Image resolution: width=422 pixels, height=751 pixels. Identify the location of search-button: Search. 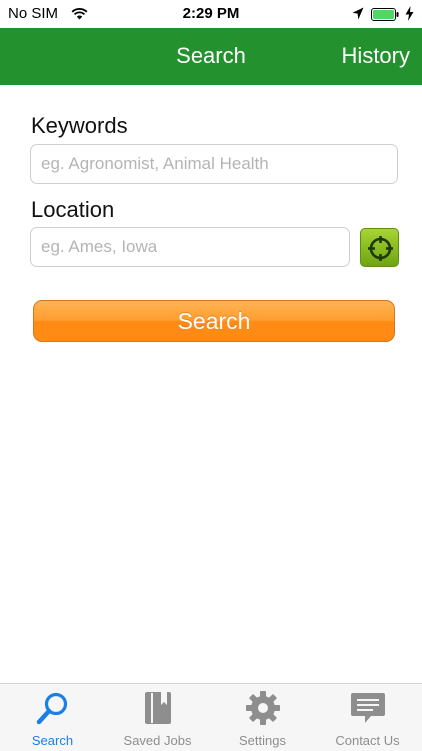
(214, 321).